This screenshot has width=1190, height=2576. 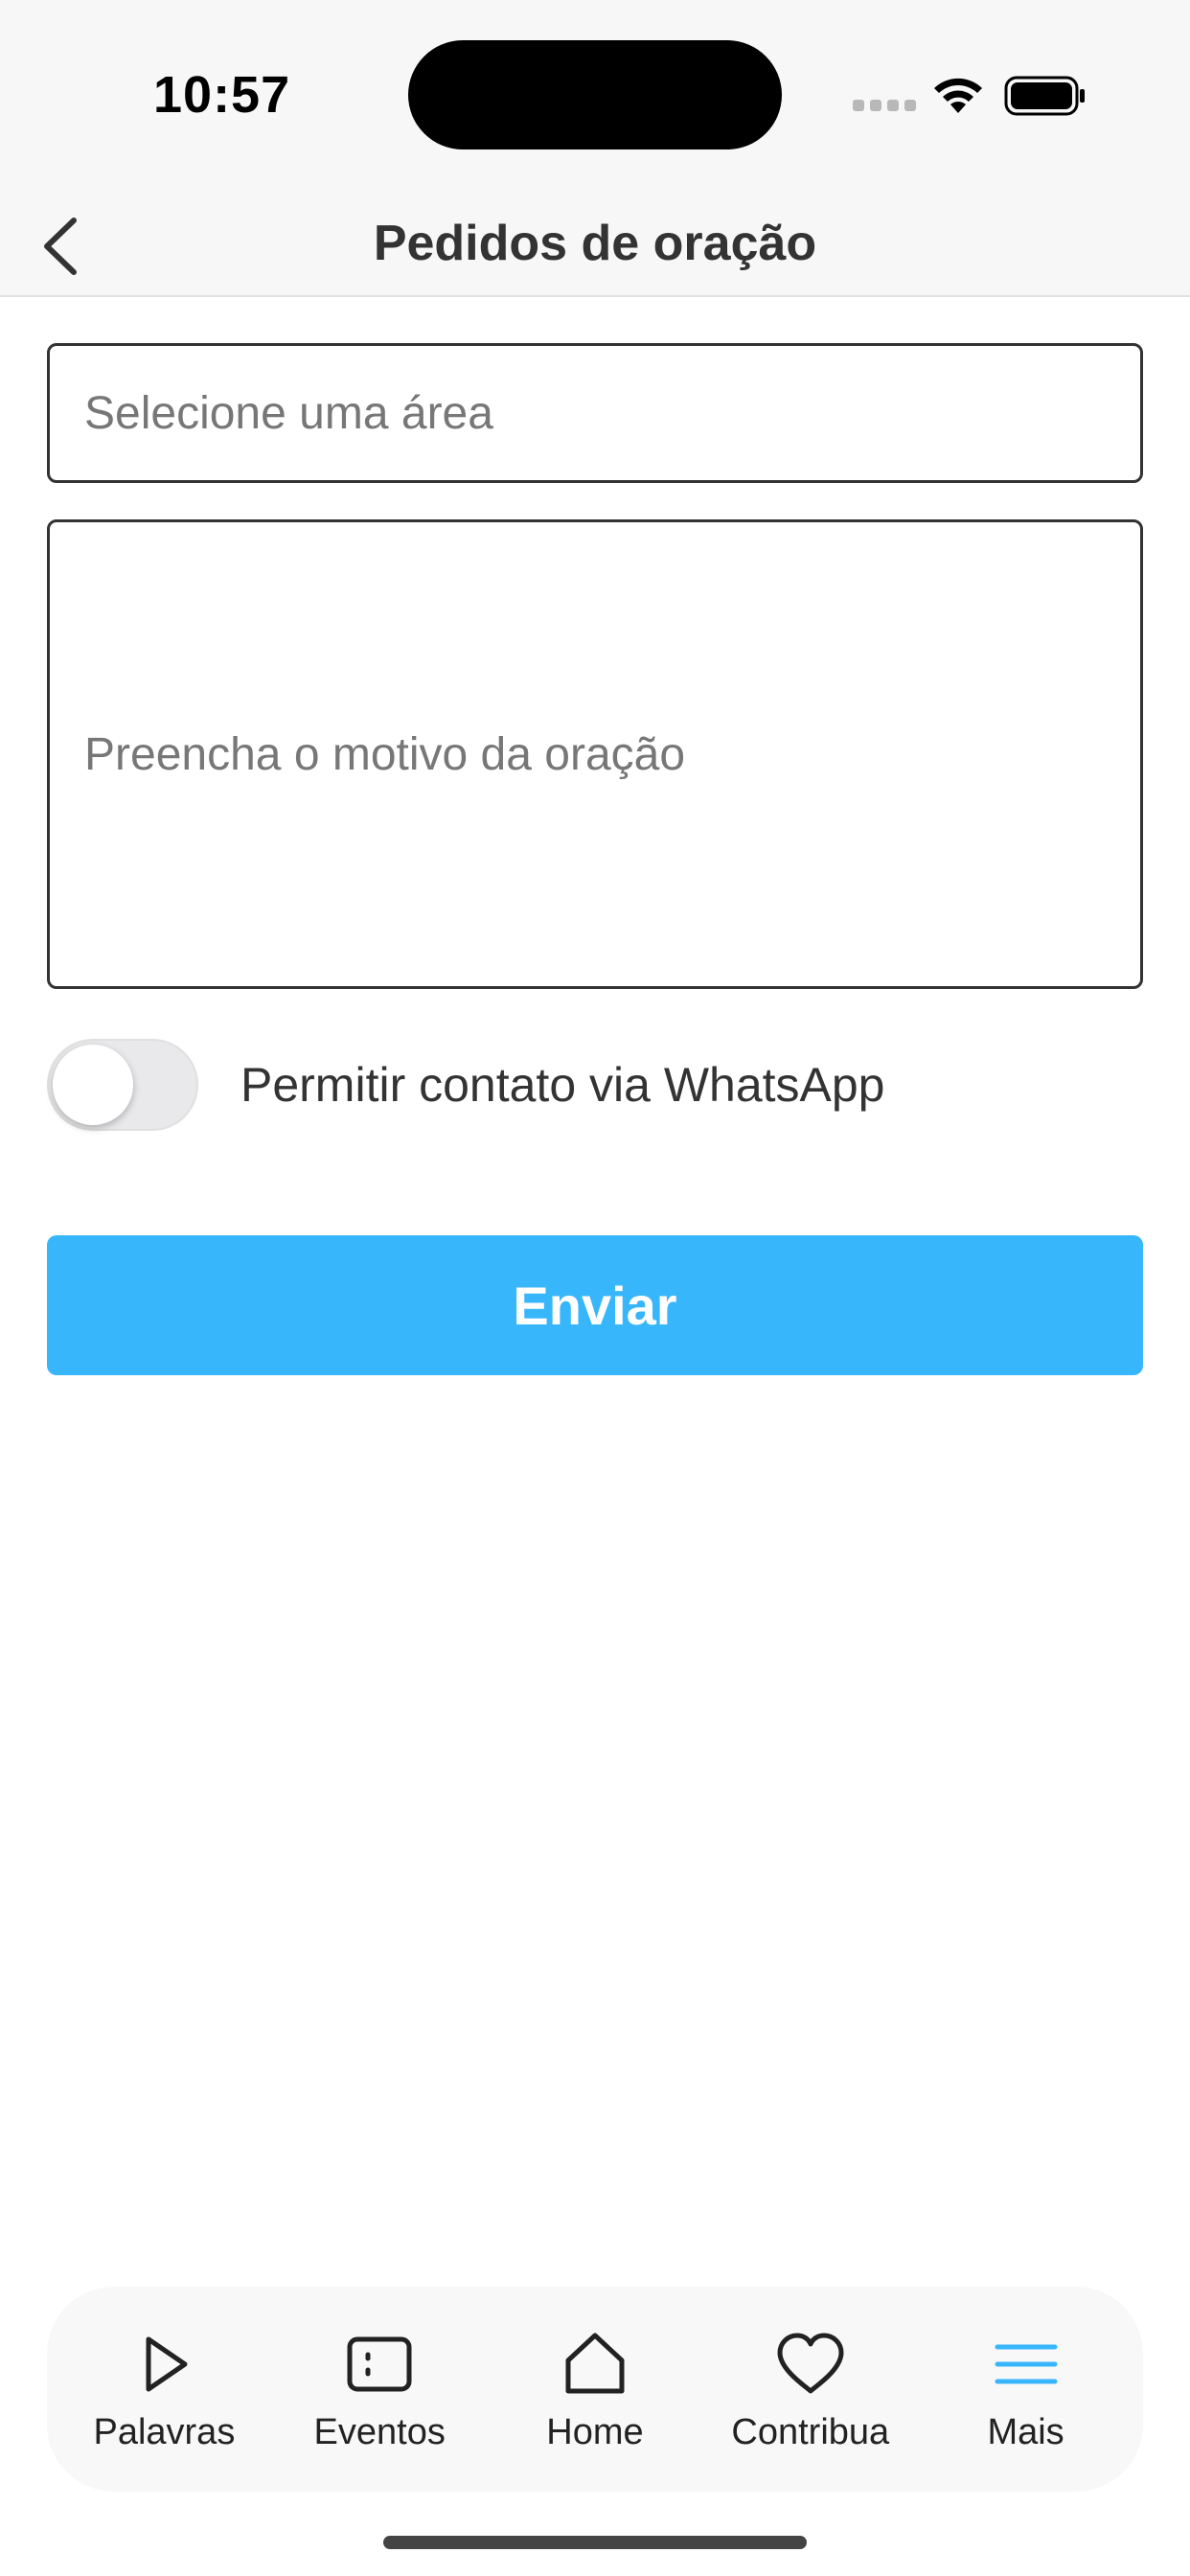 I want to click on tab-contribua: Contribua, so click(x=810, y=2389).